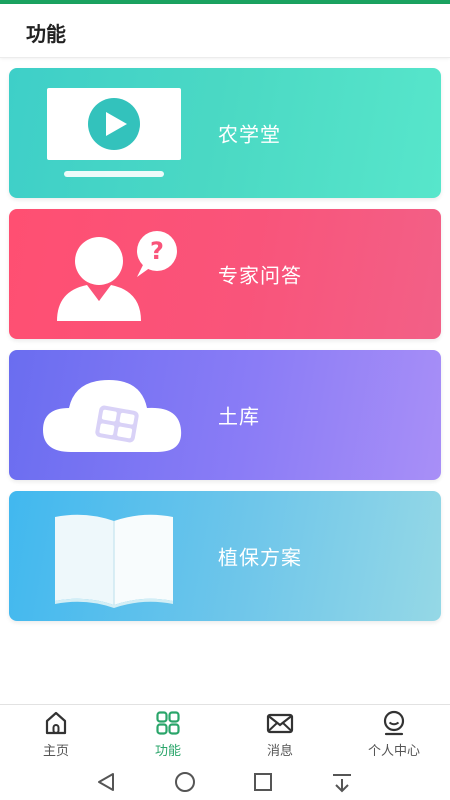  What do you see at coordinates (225, 31) in the screenshot?
I see `page-header: 功能` at bounding box center [225, 31].